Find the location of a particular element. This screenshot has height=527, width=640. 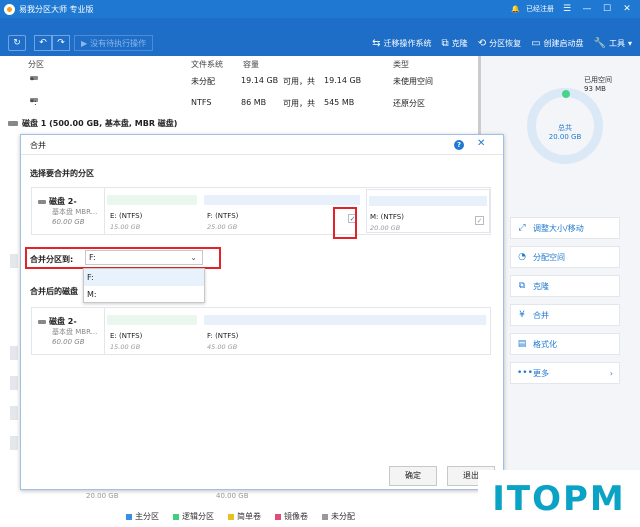

recovery-icon: ⟲ is located at coordinates (482, 43).